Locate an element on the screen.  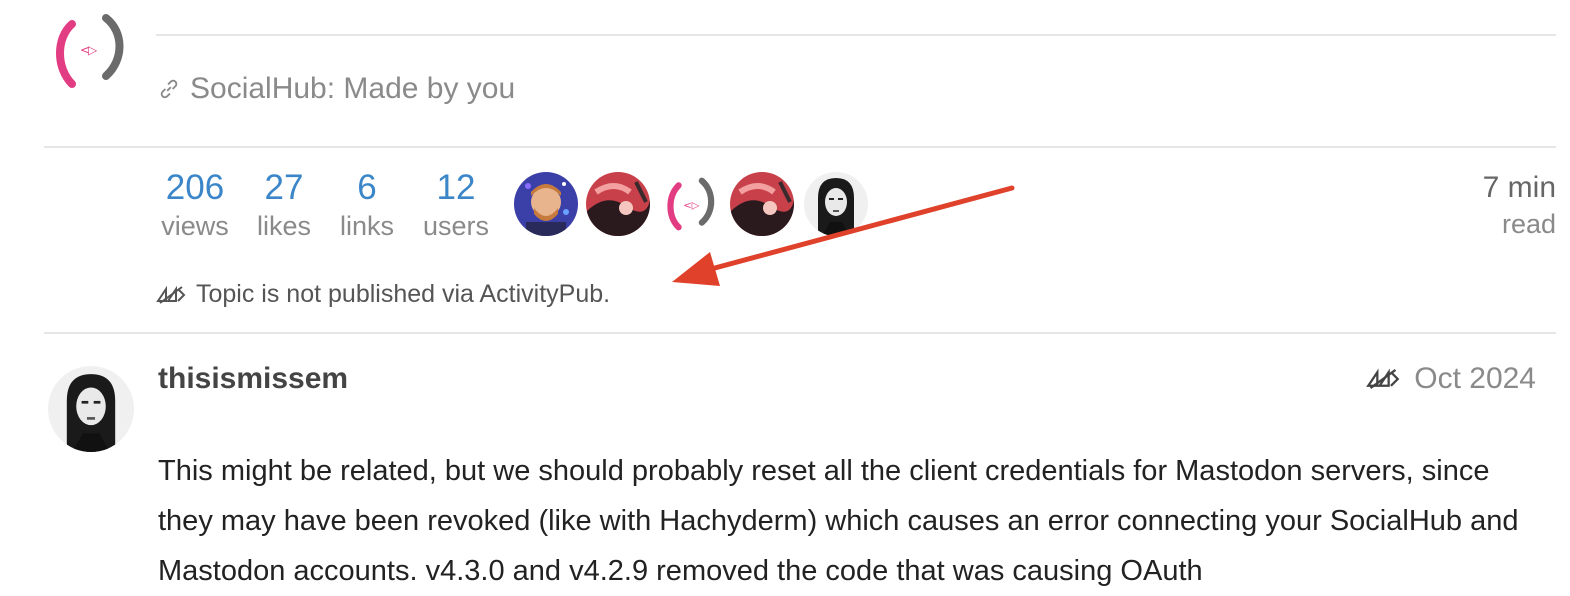
post-username: thisismissem is located at coordinates (253, 379).